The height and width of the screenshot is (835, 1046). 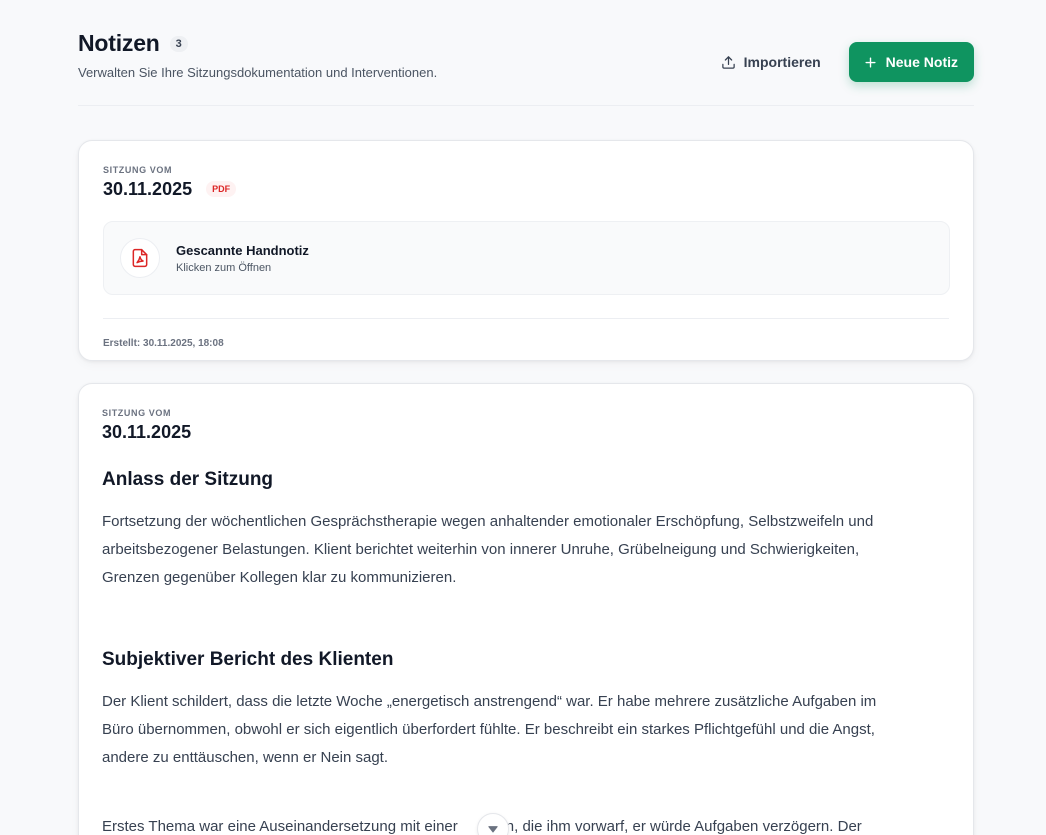 I want to click on upload-icon, so click(x=728, y=62).